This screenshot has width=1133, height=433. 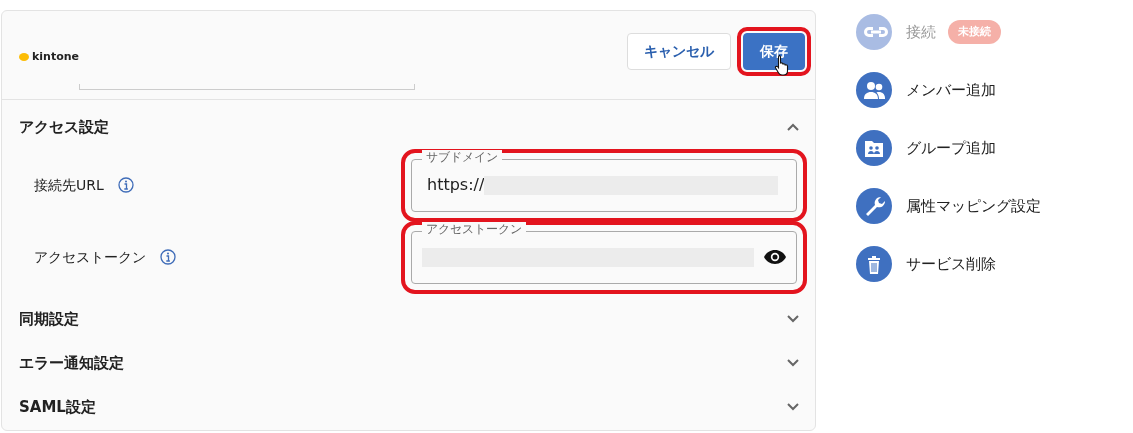 I want to click on status-badge: 未接続, so click(x=974, y=32).